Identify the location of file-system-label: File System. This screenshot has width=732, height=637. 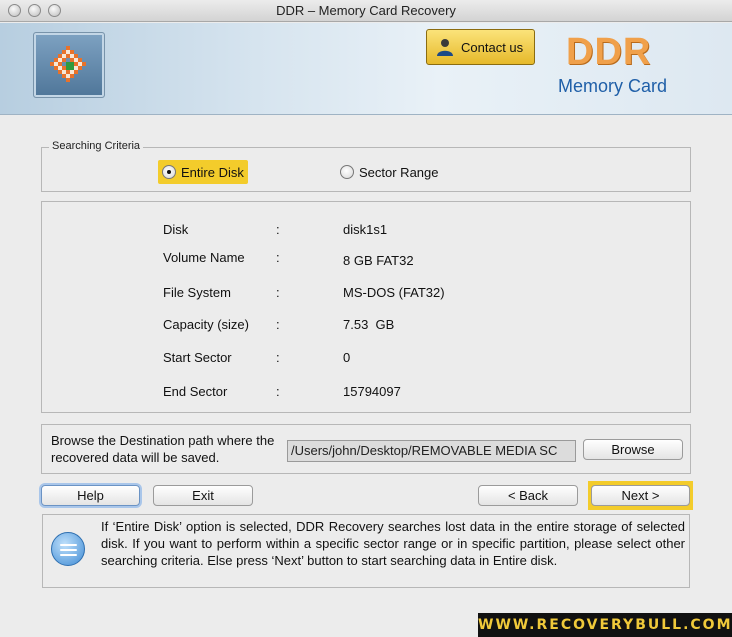
(197, 292).